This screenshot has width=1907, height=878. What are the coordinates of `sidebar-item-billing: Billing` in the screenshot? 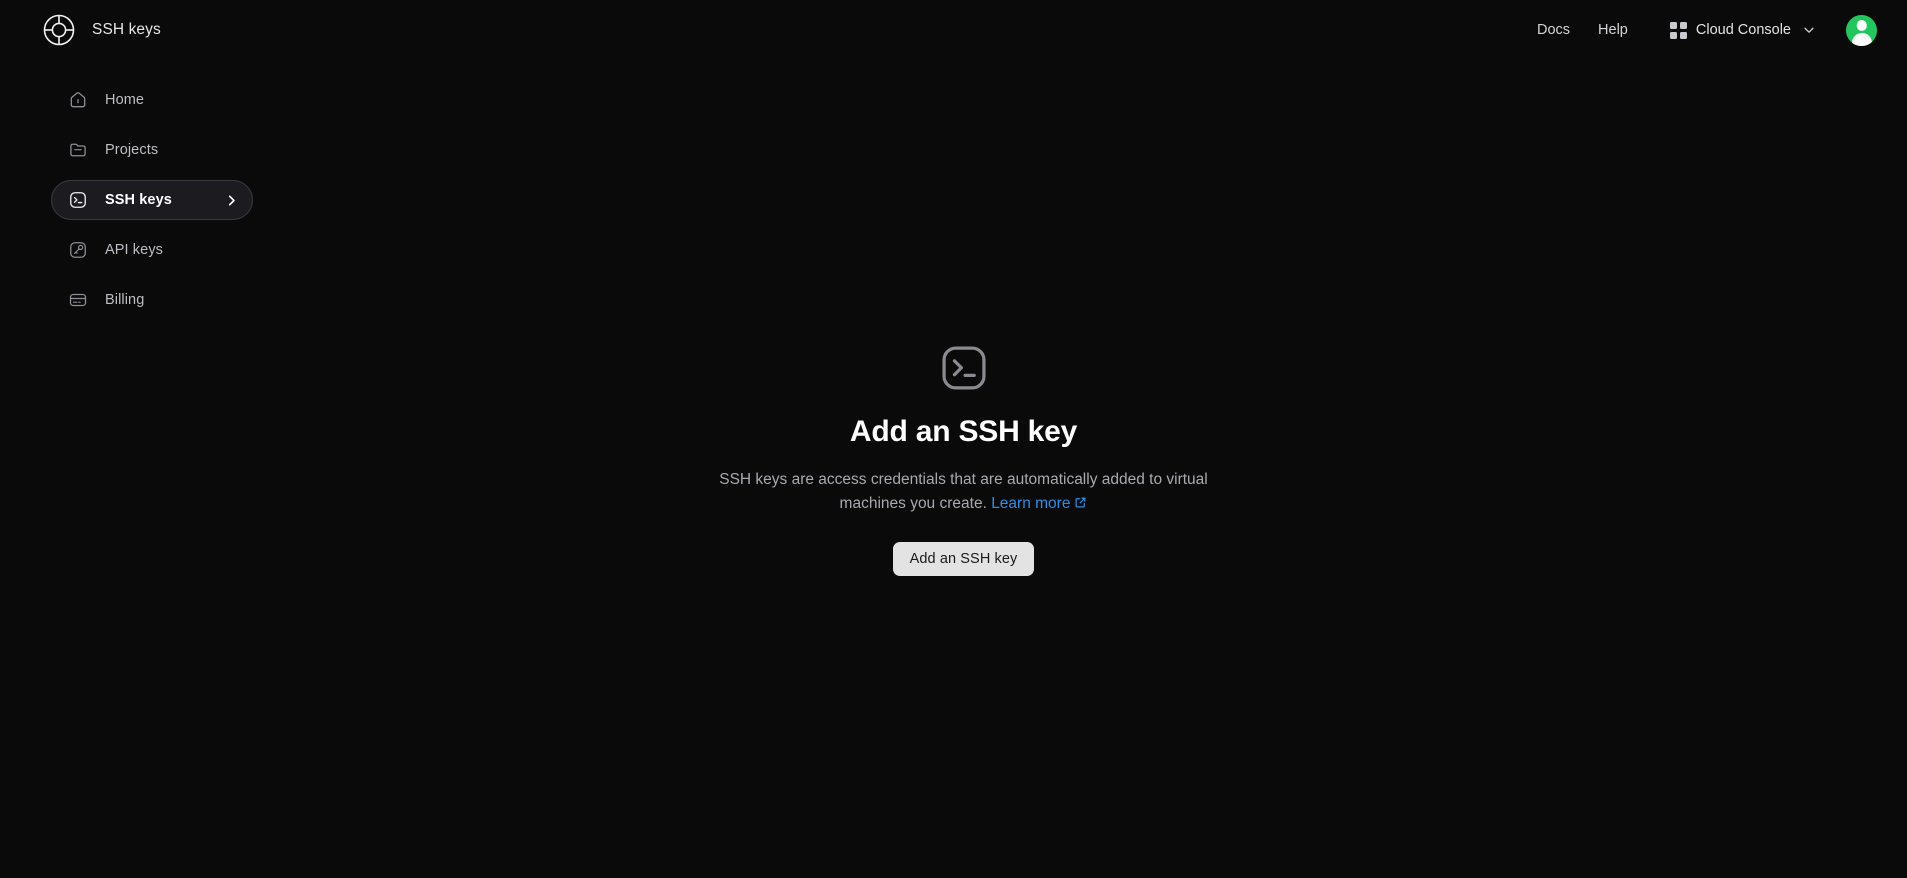 It's located at (152, 300).